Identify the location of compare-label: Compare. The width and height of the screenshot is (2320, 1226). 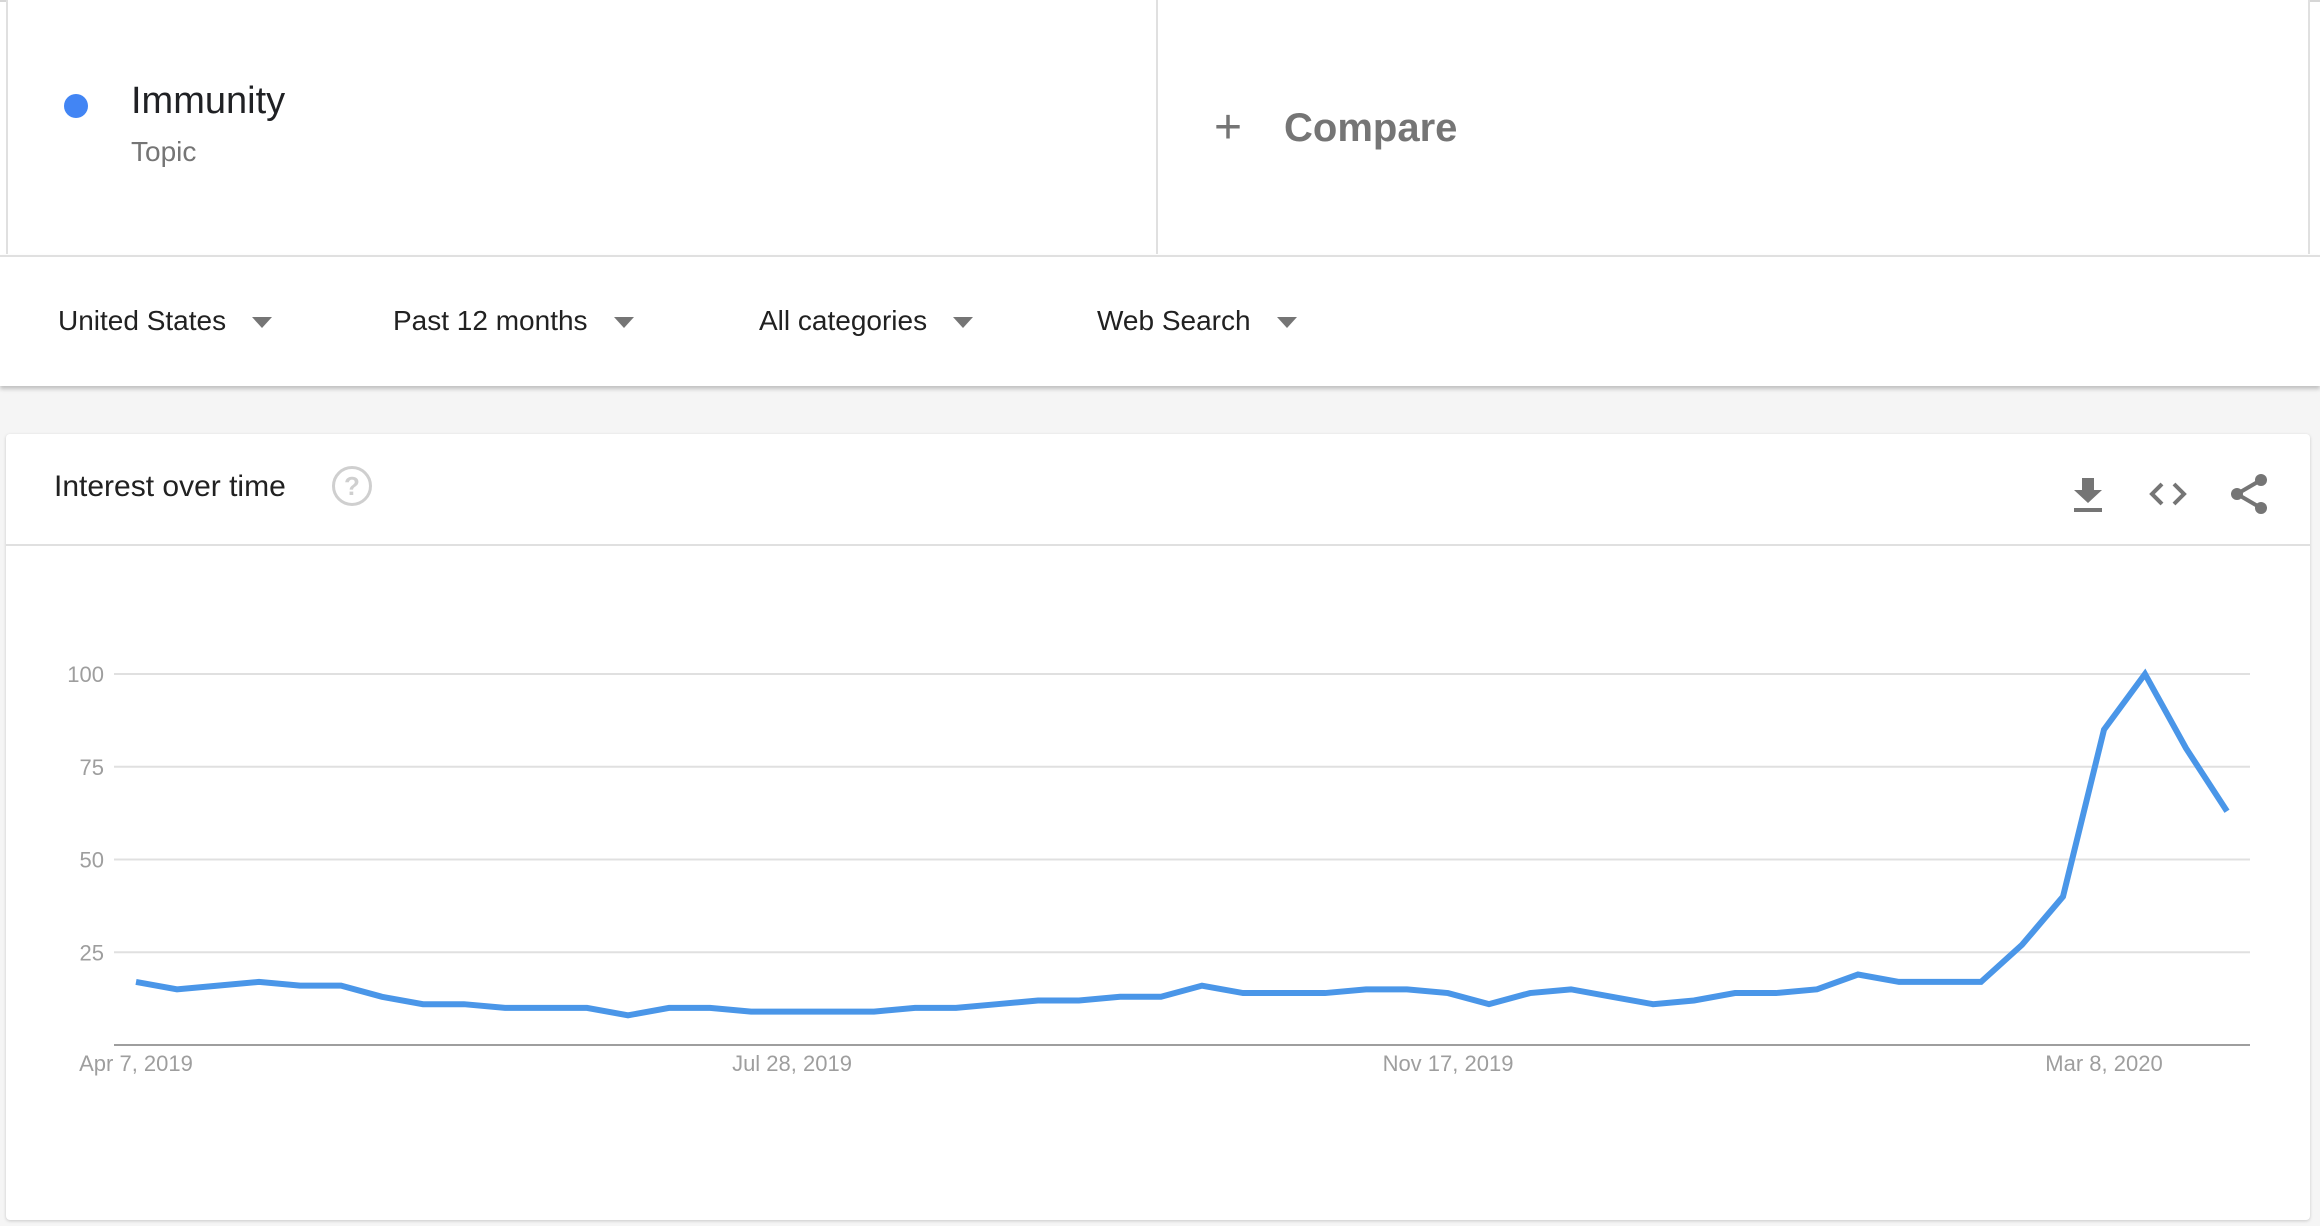
(1371, 127).